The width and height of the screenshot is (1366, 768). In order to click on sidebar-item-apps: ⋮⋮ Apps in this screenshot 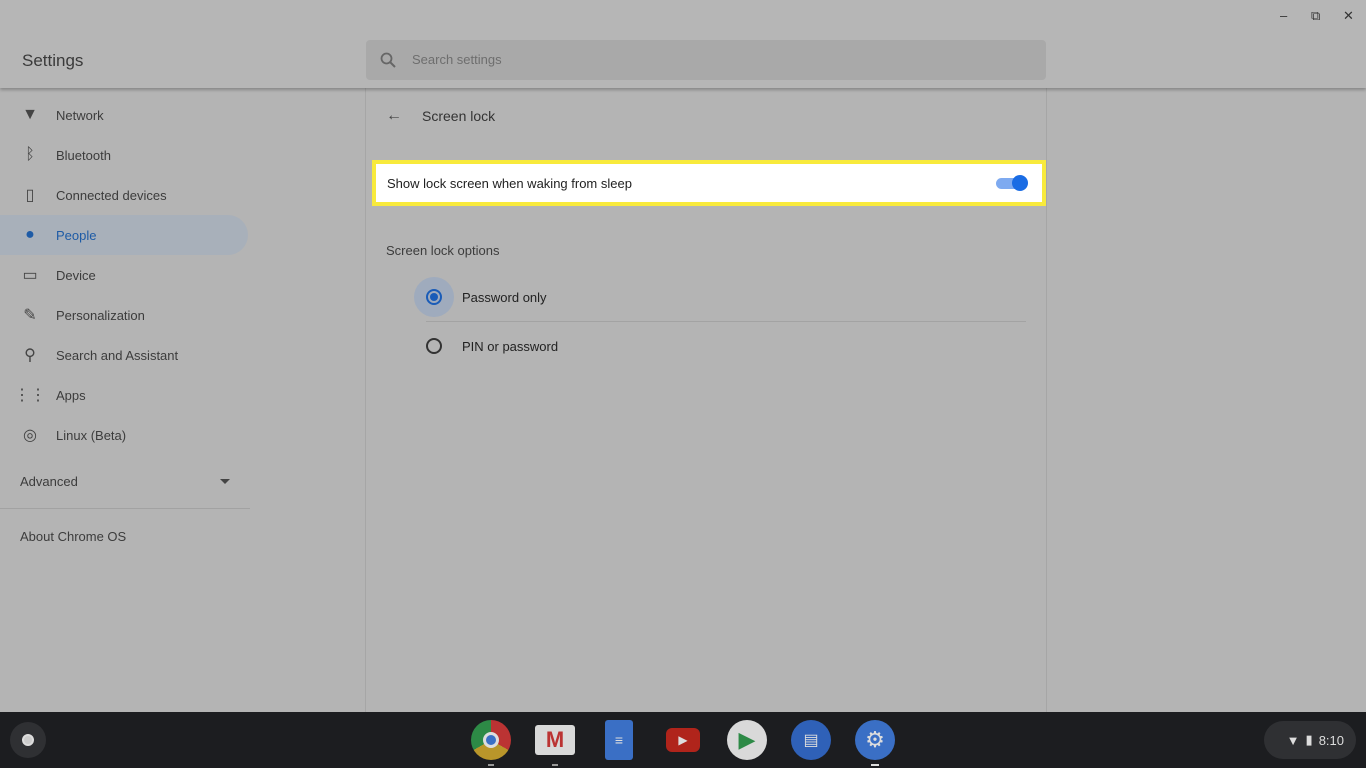, I will do `click(125, 395)`.